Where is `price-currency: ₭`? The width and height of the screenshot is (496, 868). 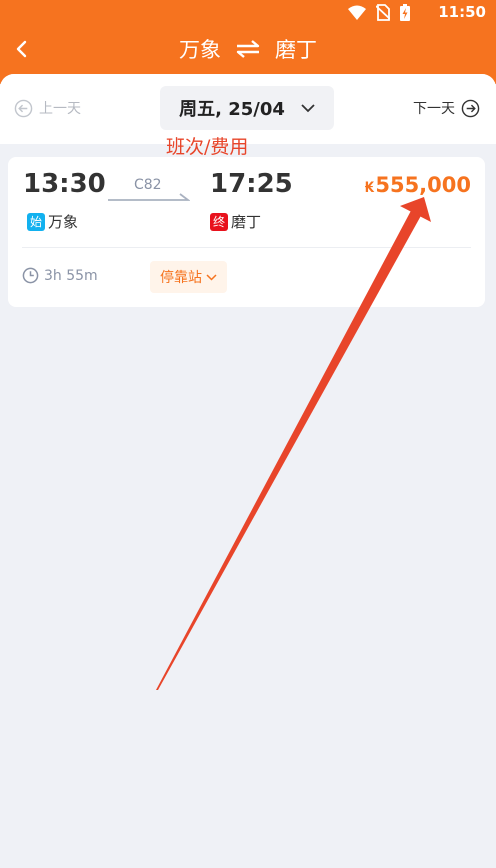 price-currency: ₭ is located at coordinates (369, 188).